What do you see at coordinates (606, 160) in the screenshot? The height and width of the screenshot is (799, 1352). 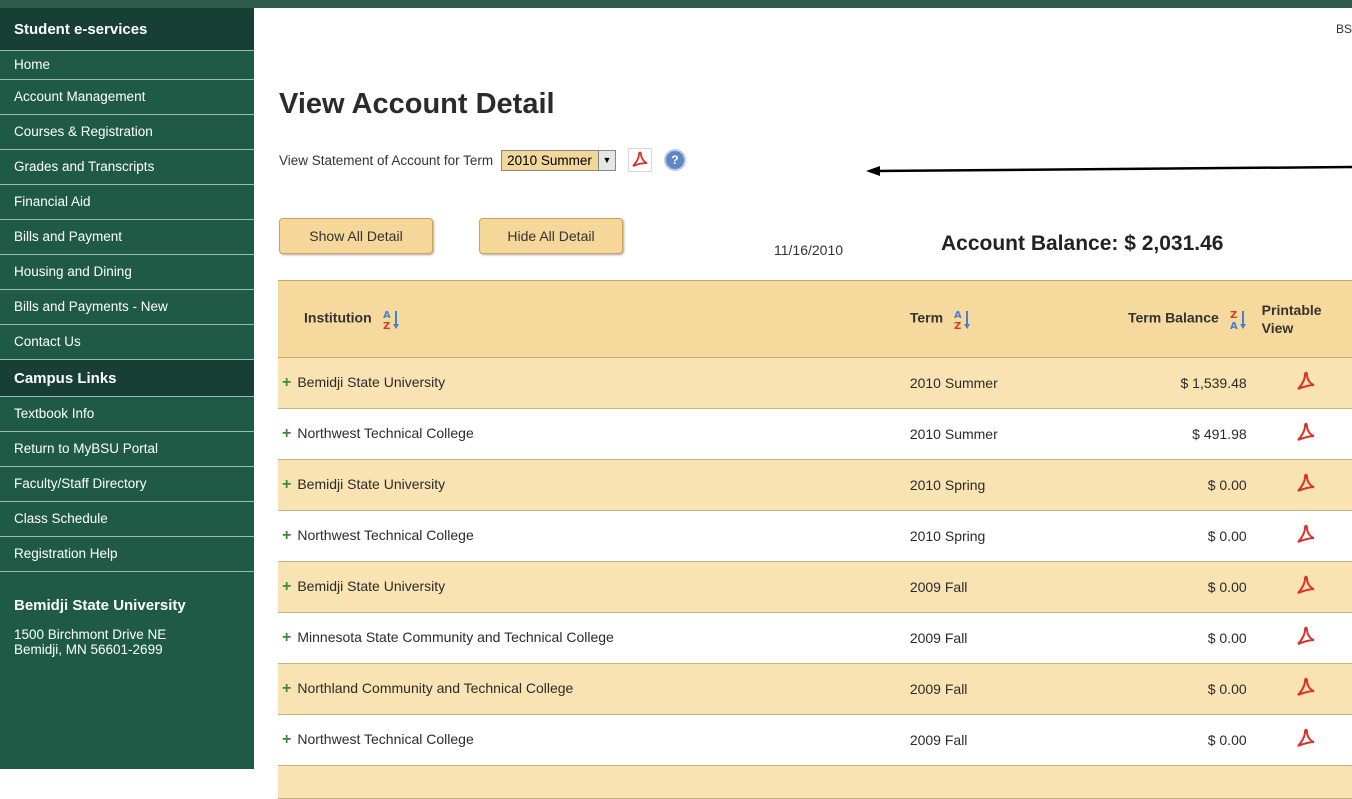 I see `dropdown-arrow-icon: ▼` at bounding box center [606, 160].